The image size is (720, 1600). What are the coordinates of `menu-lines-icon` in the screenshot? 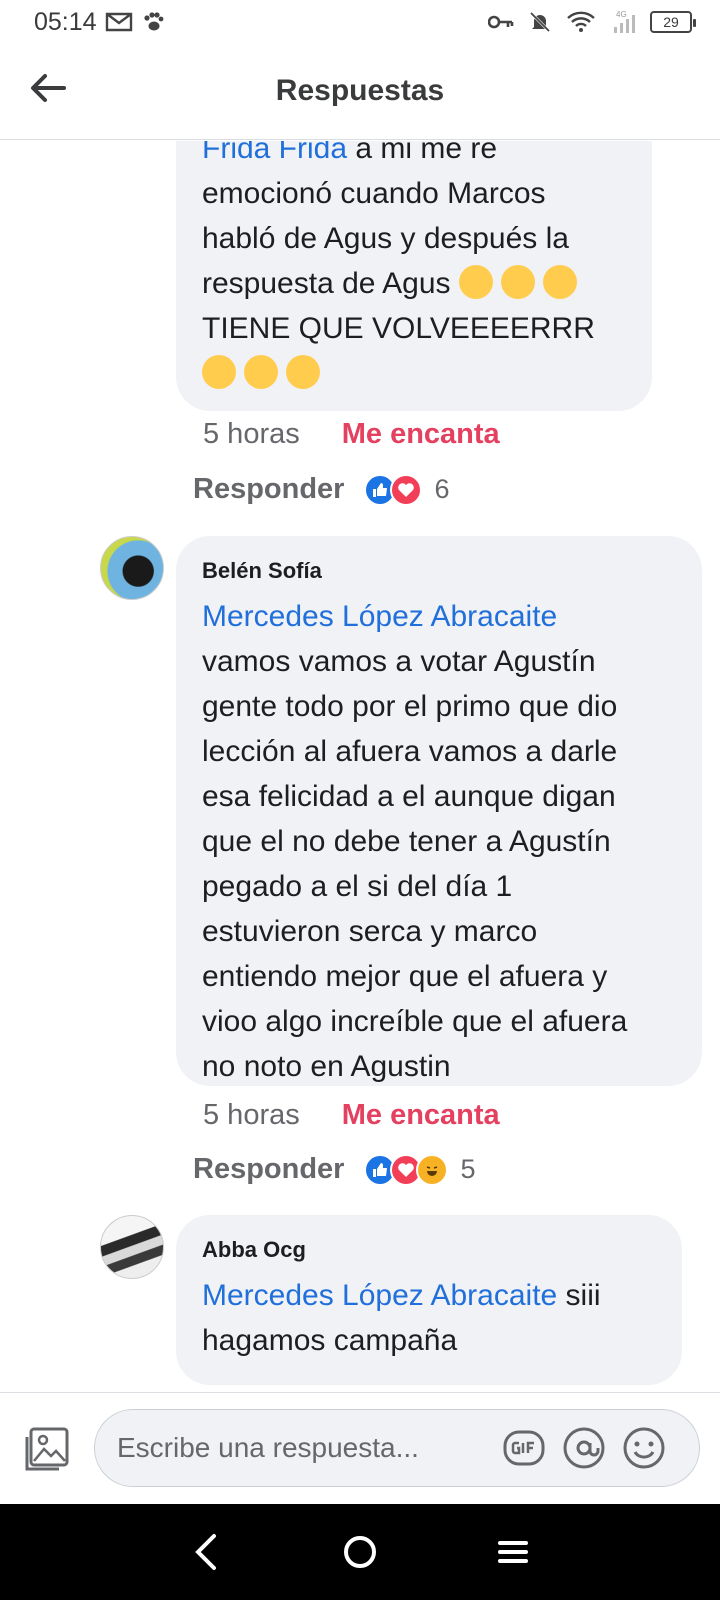 It's located at (513, 1552).